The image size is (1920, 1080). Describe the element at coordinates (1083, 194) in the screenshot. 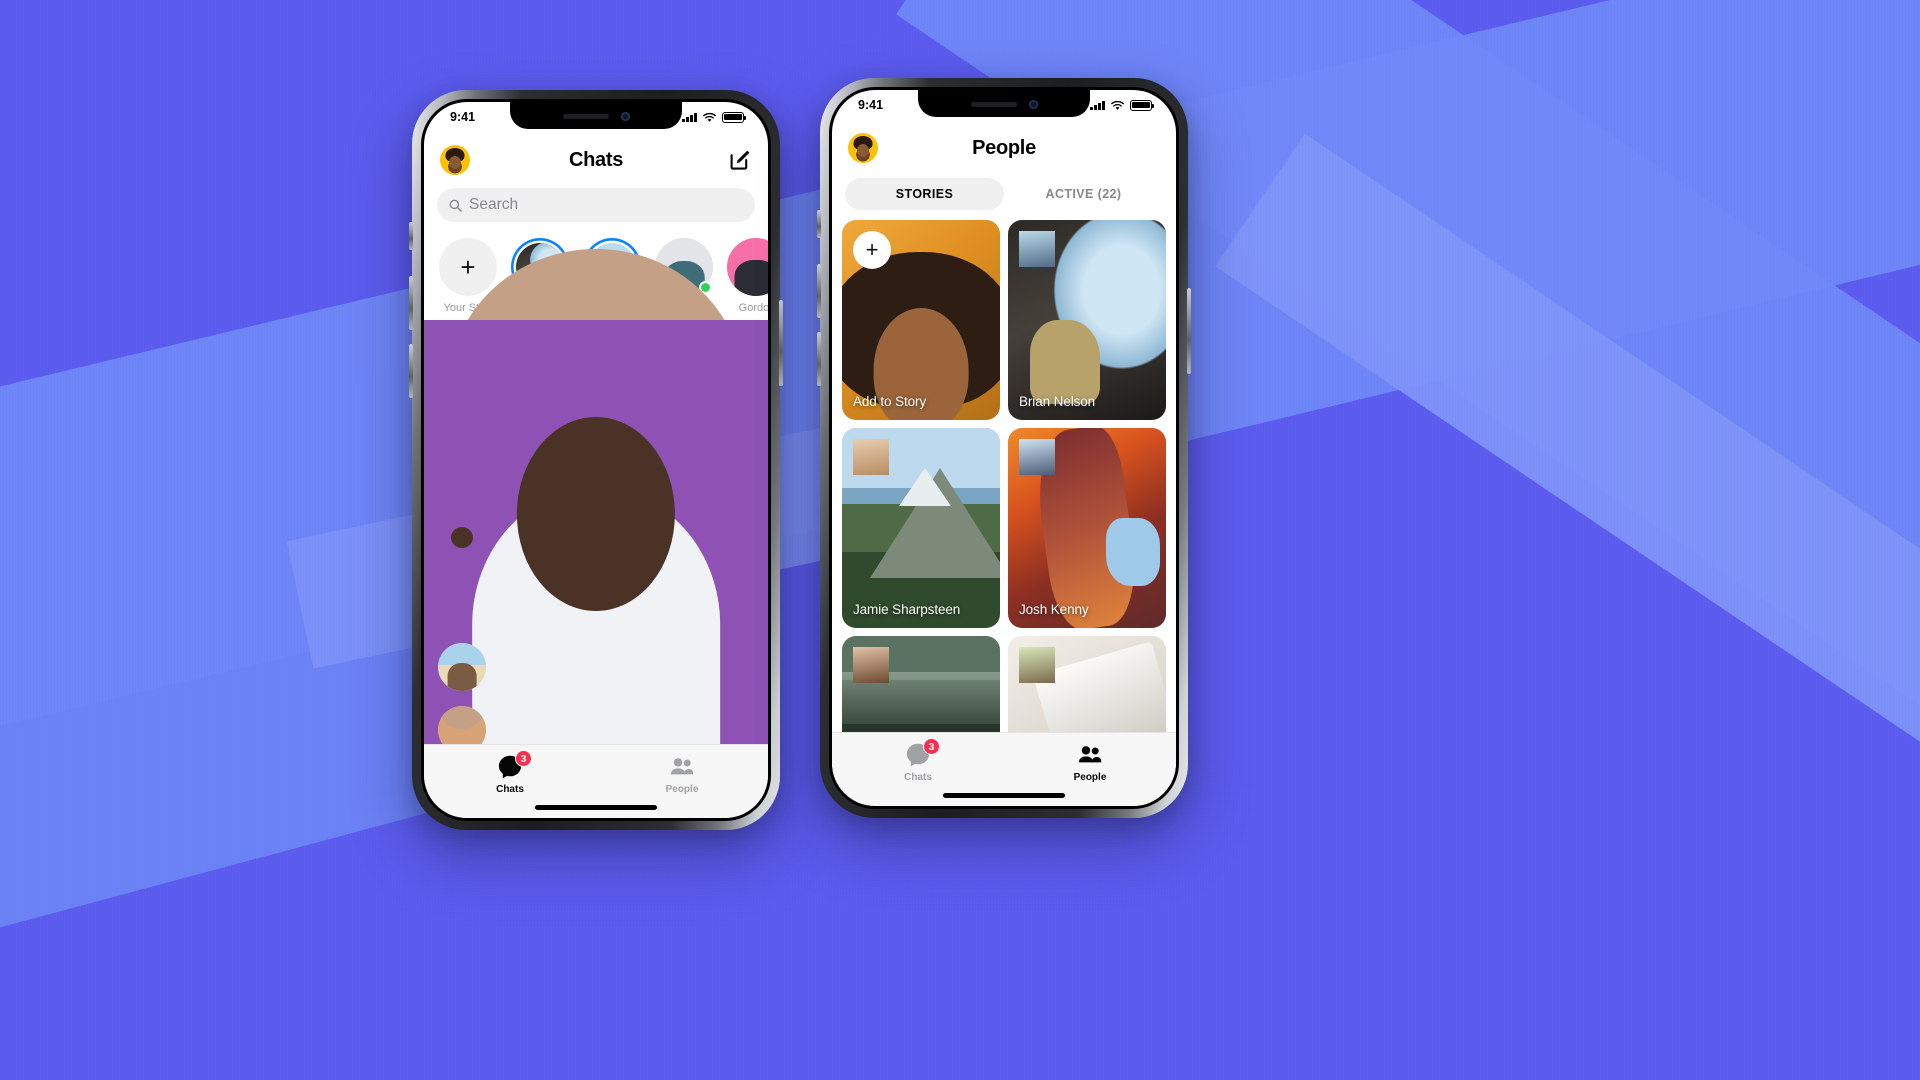

I see `tab-active: ACTIVE (22)` at that location.